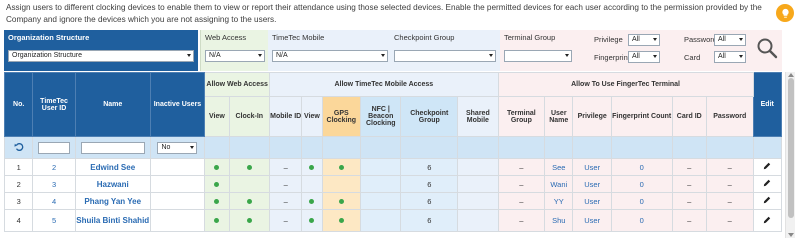 The width and height of the screenshot is (800, 240). Describe the element at coordinates (18, 220) in the screenshot. I see `row-no: 4` at that location.